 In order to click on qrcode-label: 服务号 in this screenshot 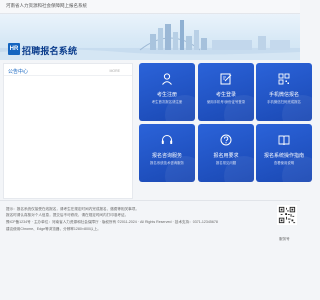, I will do `click(284, 239)`.